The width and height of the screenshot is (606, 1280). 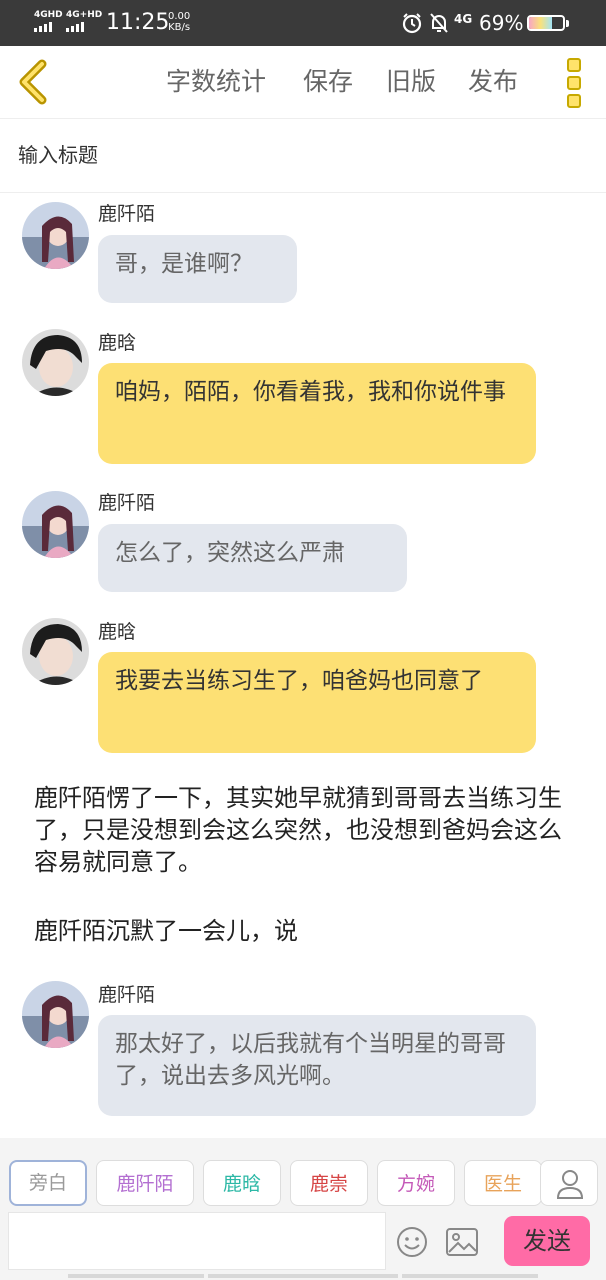 I want to click on role-tab-lu-qianmo: 鹿阡陌, so click(x=145, y=1183).